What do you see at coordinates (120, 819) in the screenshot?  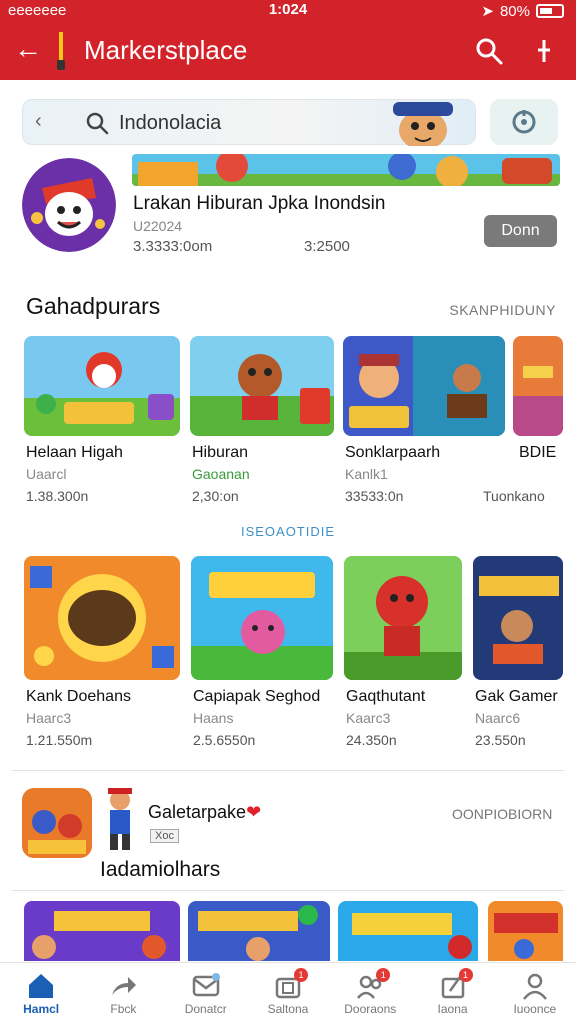 I see `promo-character-image` at bounding box center [120, 819].